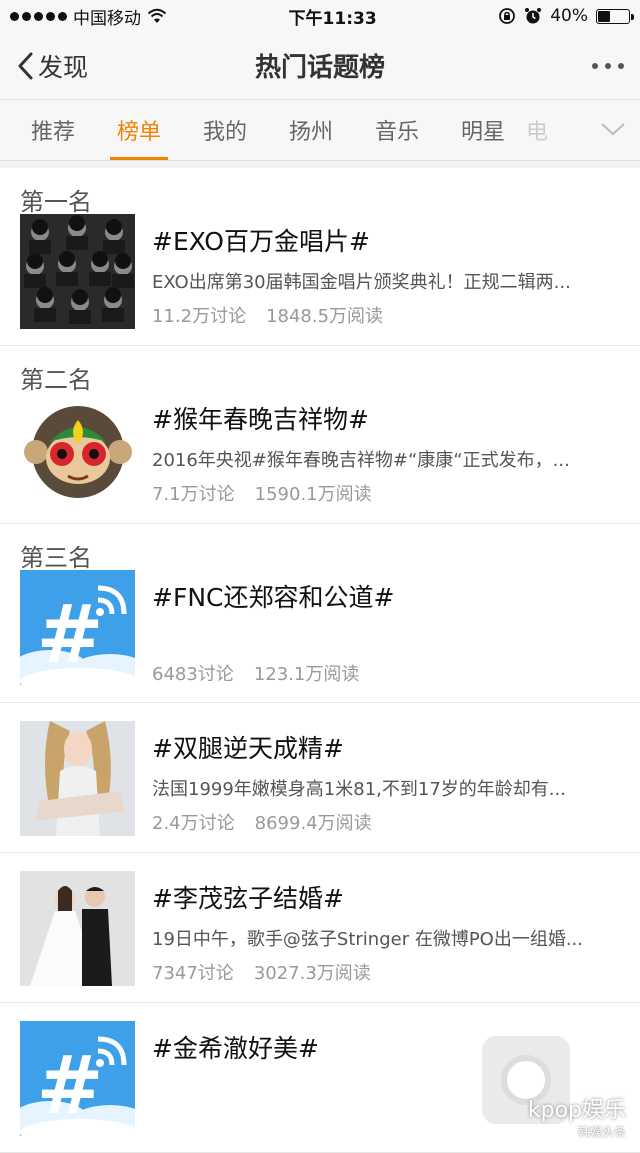 The width and height of the screenshot is (640, 1153). What do you see at coordinates (63, 67) in the screenshot?
I see `back-label: 发现` at bounding box center [63, 67].